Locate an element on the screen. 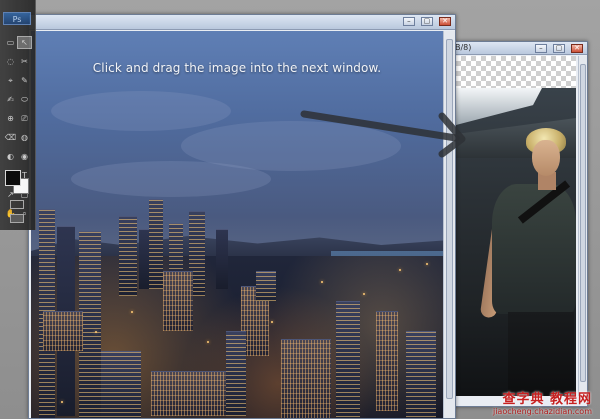  photoshop-logo: Ps is located at coordinates (17, 18).